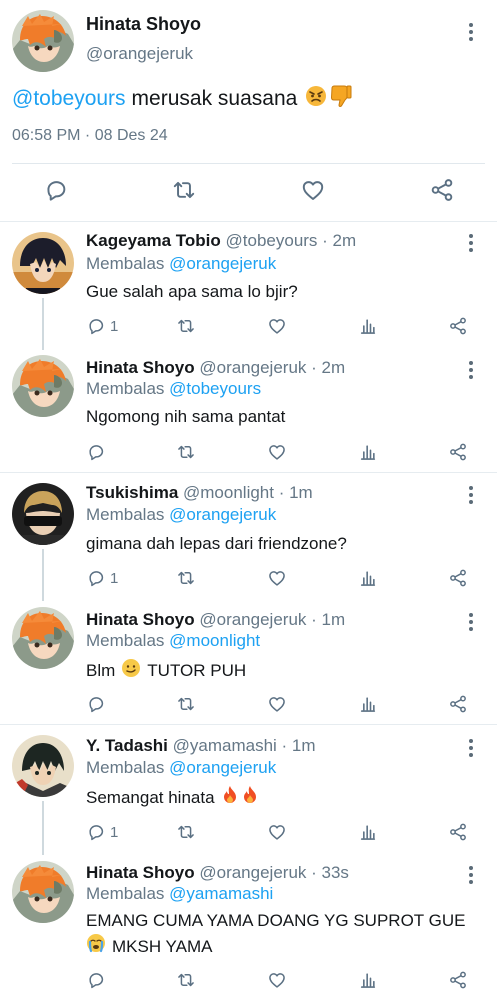  I want to click on reply-time: · 2m, so click(339, 240).